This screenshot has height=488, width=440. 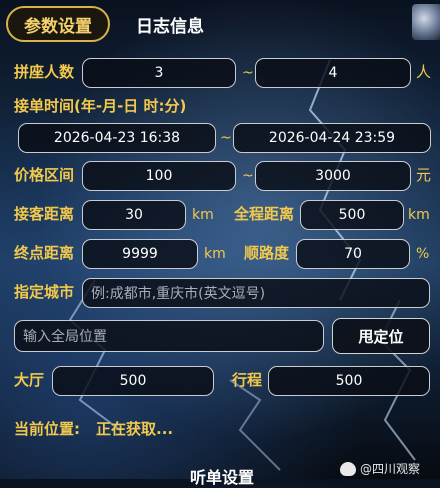 What do you see at coordinates (267, 253) in the screenshot?
I see `route-match-label: 顺路度` at bounding box center [267, 253].